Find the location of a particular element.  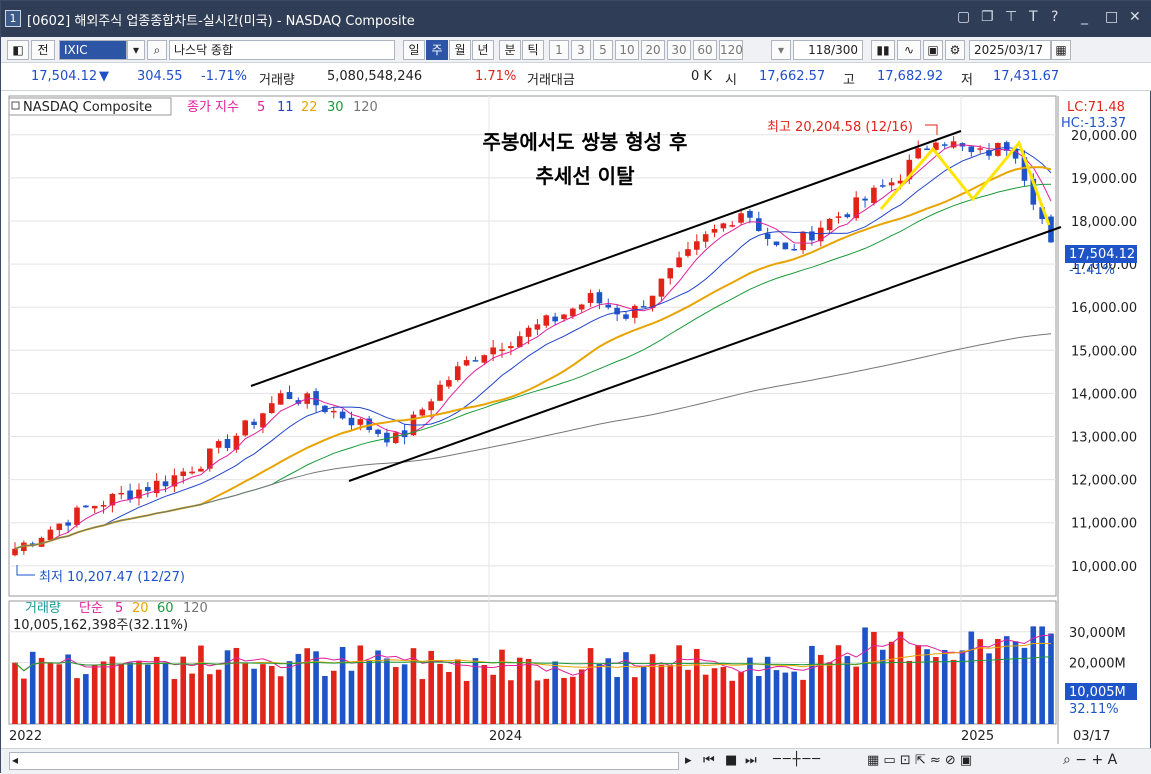

maximize-icon: □ is located at coordinates (1111, 17).